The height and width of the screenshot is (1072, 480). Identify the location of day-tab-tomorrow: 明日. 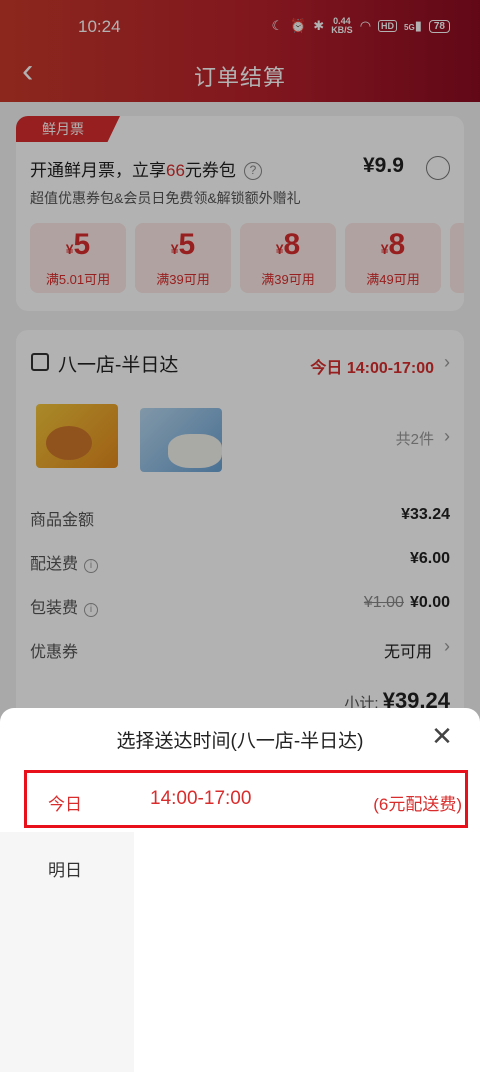
(65, 868).